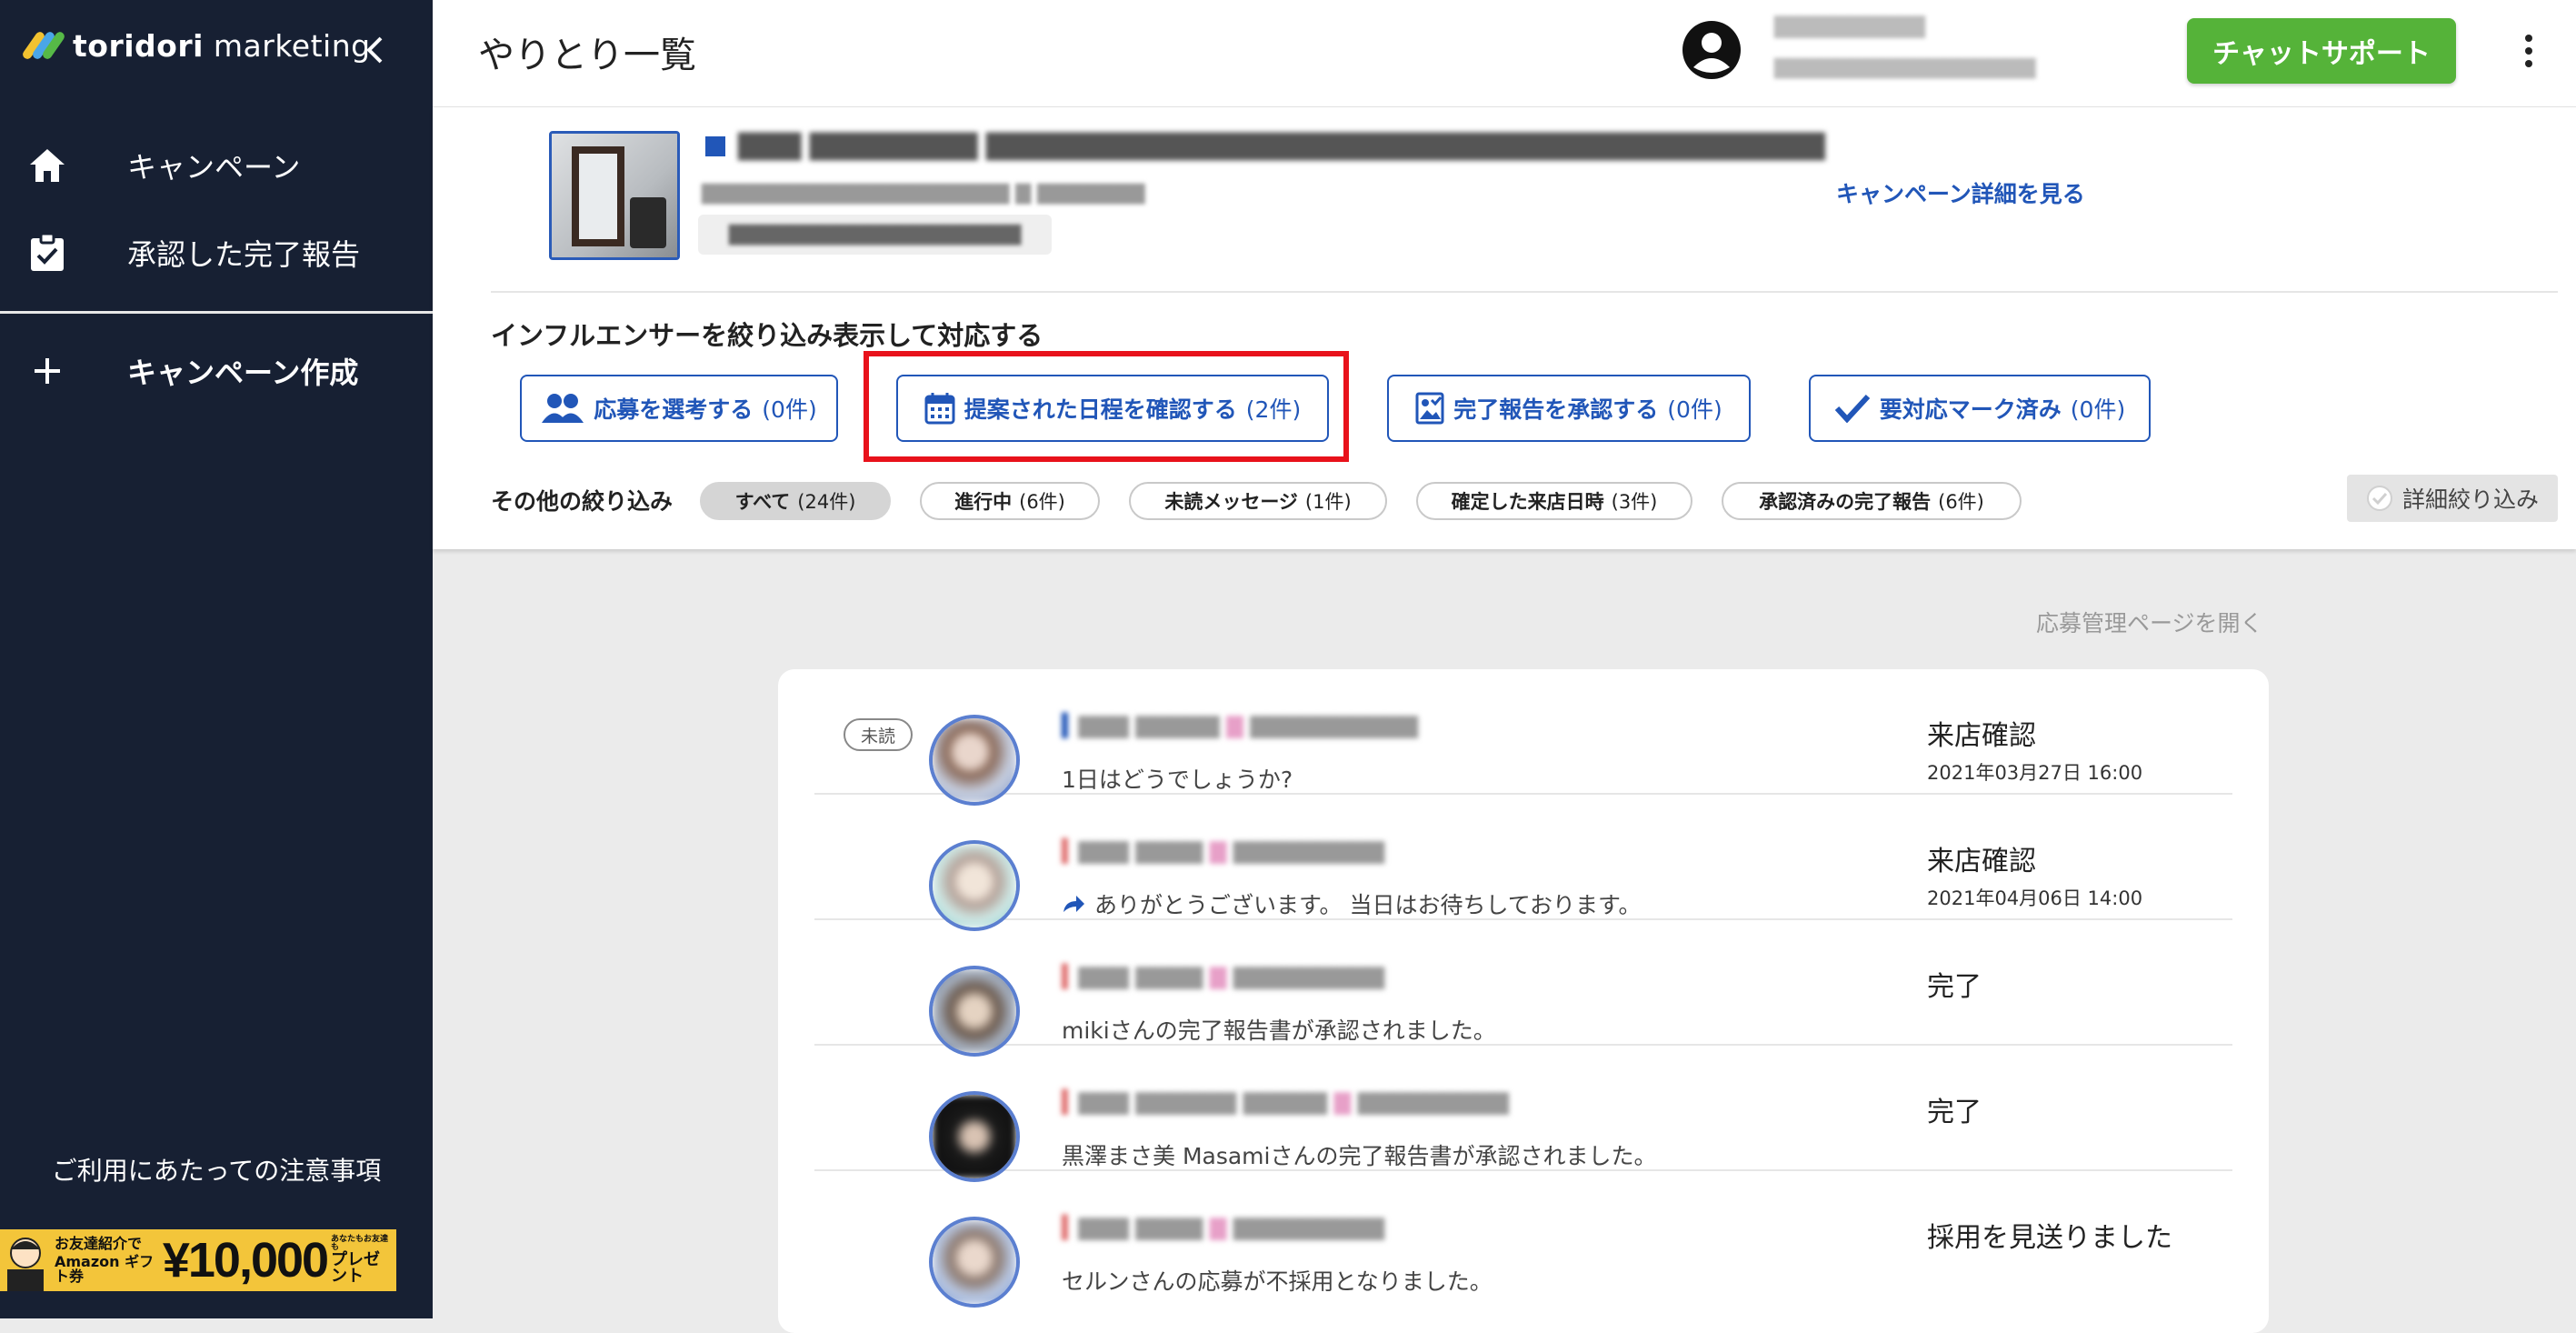 This screenshot has height=1333, width=2576. What do you see at coordinates (1524, 292) in the screenshot?
I see `panel-divider` at bounding box center [1524, 292].